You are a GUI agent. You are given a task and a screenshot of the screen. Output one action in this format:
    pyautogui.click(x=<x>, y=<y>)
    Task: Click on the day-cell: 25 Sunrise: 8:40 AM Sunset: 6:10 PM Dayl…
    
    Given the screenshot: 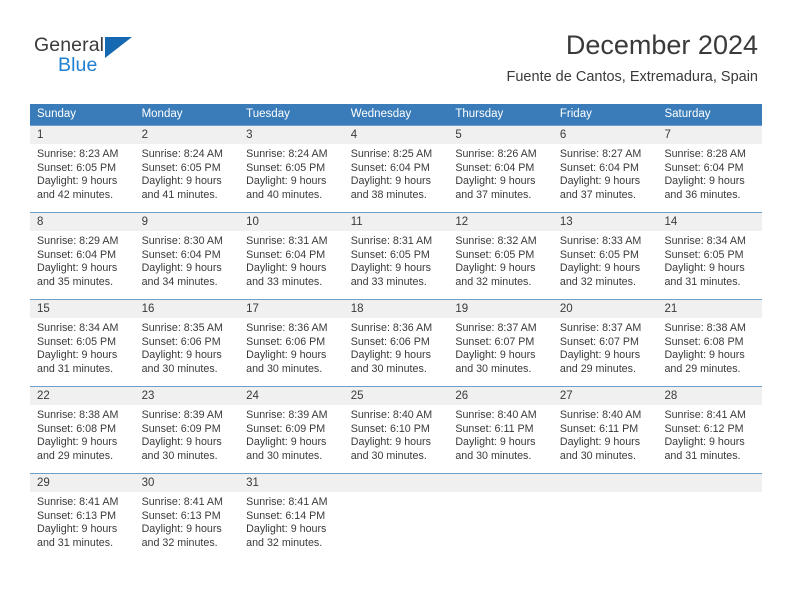 What is the action you would take?
    pyautogui.click(x=396, y=424)
    